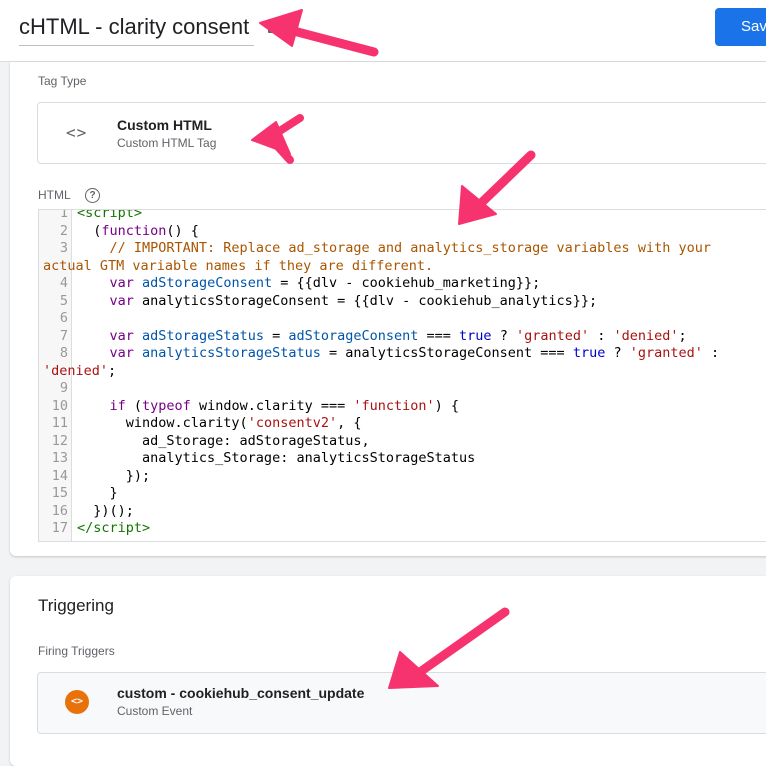 The height and width of the screenshot is (766, 766). Describe the element at coordinates (167, 143) in the screenshot. I see `tag-type-sub: Custom HTML Tag` at that location.